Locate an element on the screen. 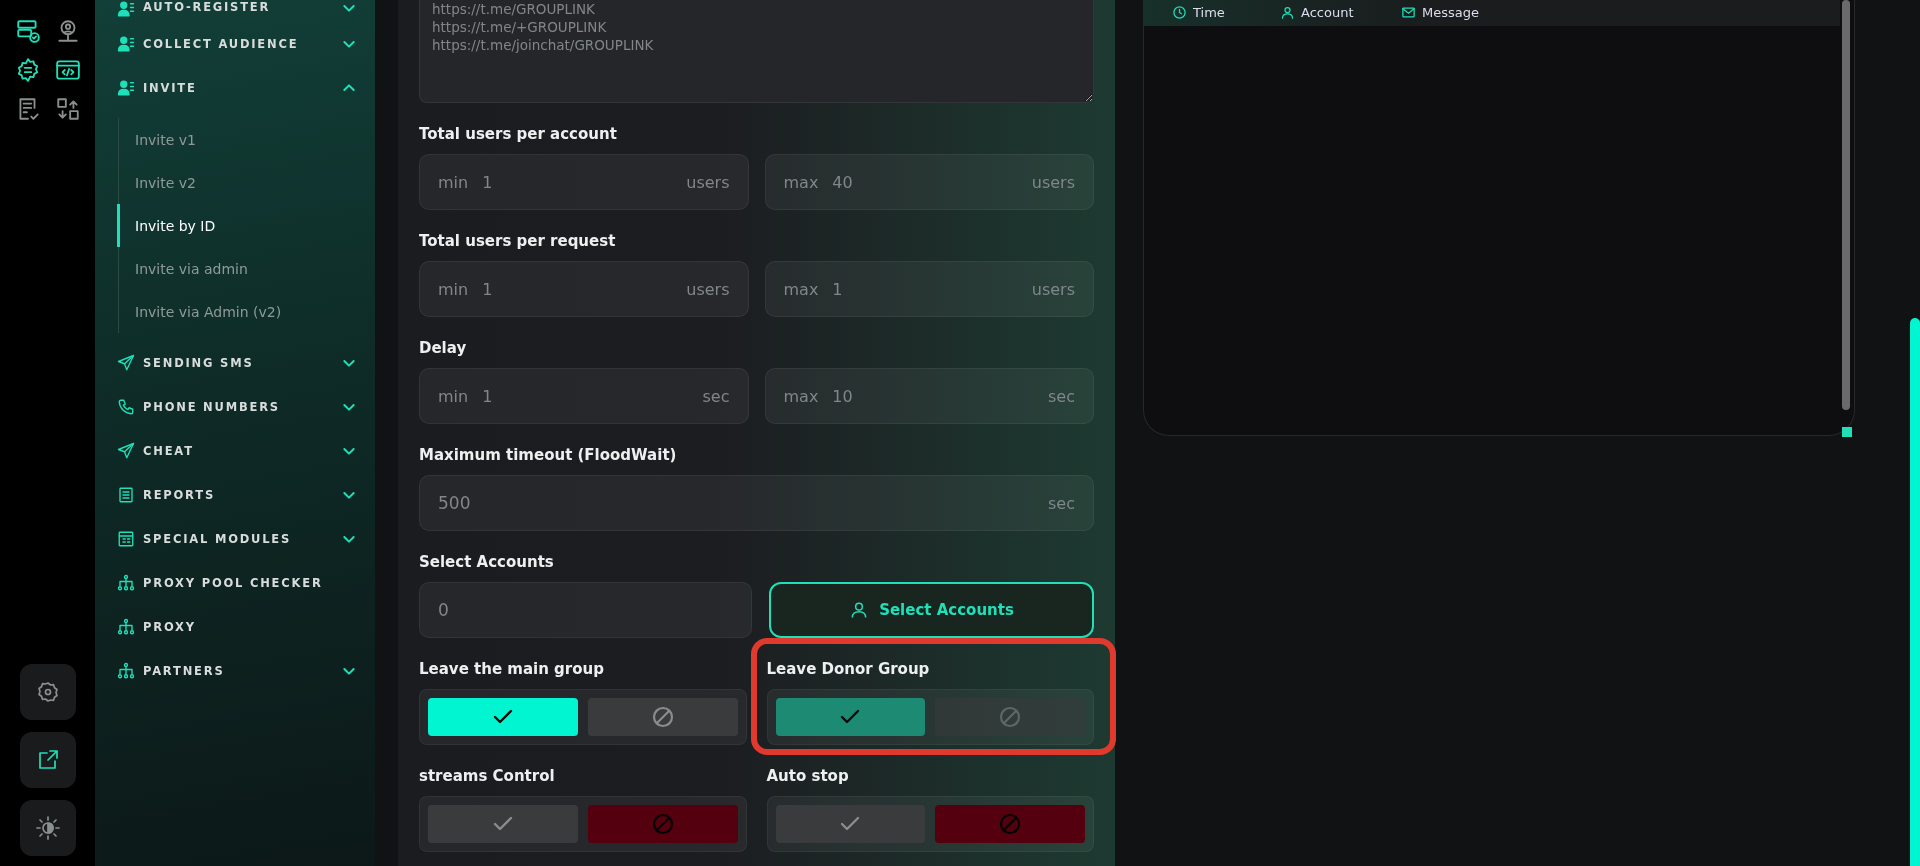 The image size is (1920, 866). user-icon is located at coordinates (1287, 12).